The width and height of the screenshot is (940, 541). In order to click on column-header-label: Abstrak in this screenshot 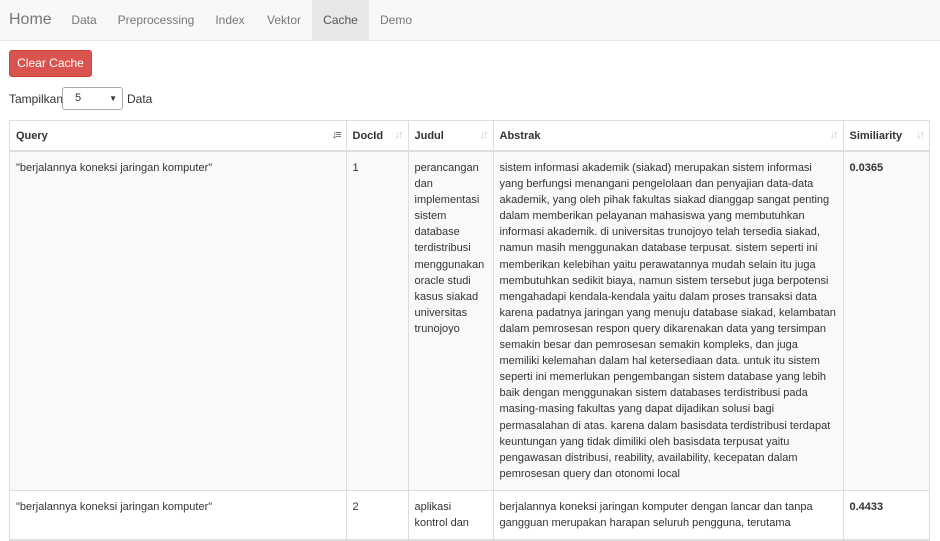, I will do `click(520, 135)`.